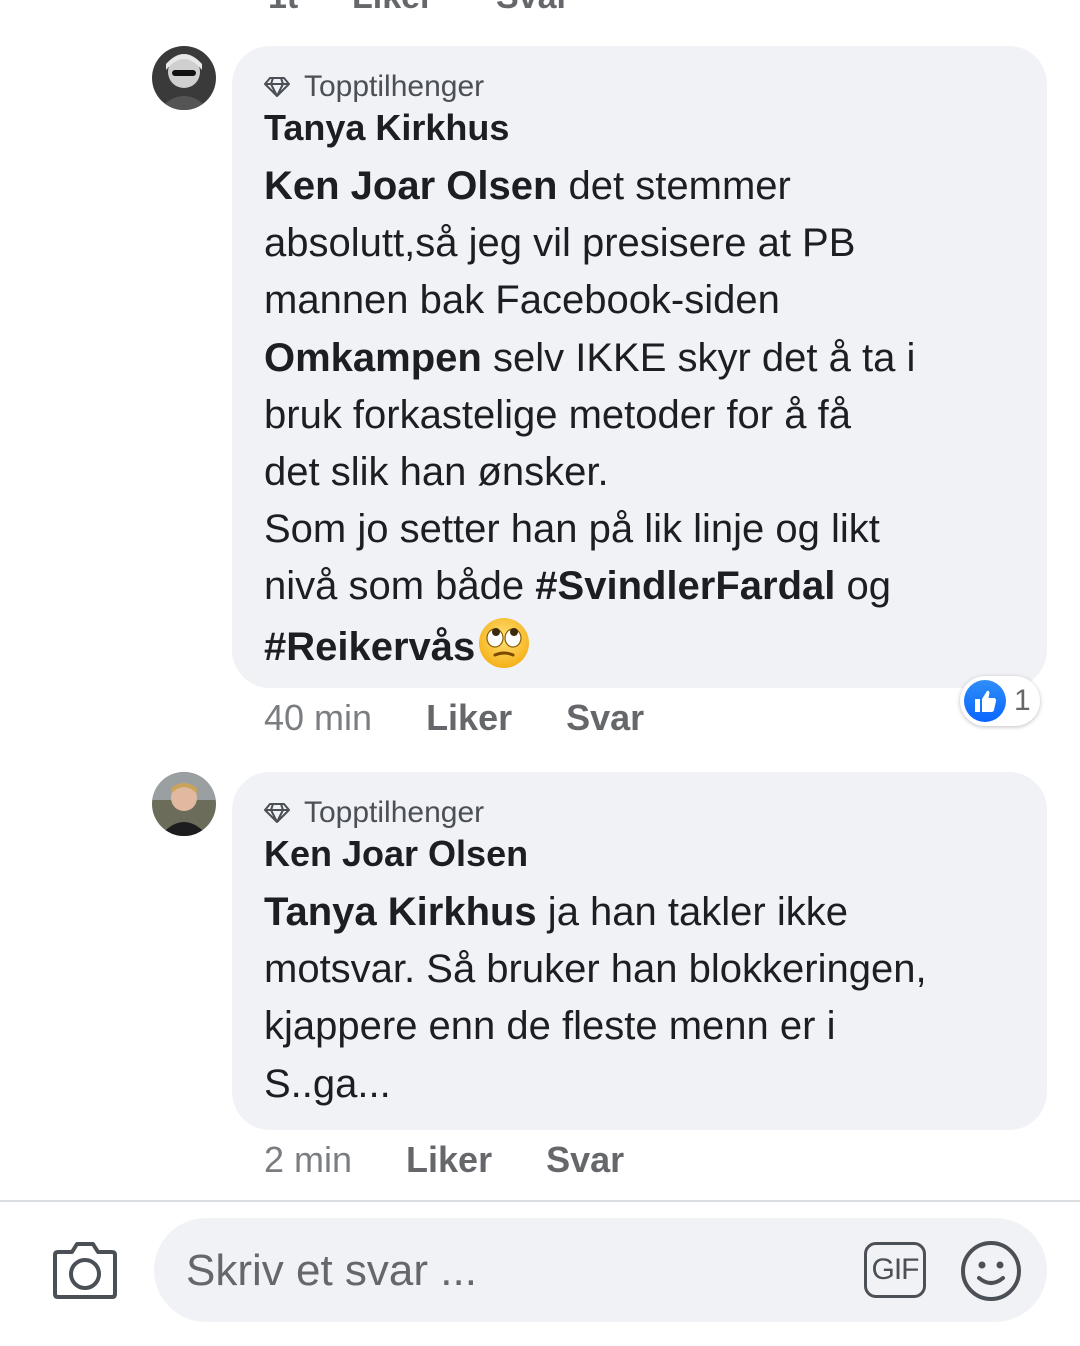 Image resolution: width=1080 pixels, height=1346 pixels. What do you see at coordinates (985, 701) in the screenshot?
I see `like-icon` at bounding box center [985, 701].